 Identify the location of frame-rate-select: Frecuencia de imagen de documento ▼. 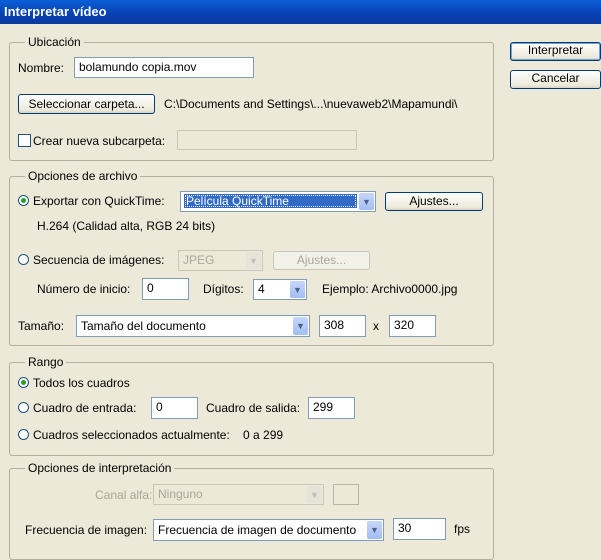
(268, 530).